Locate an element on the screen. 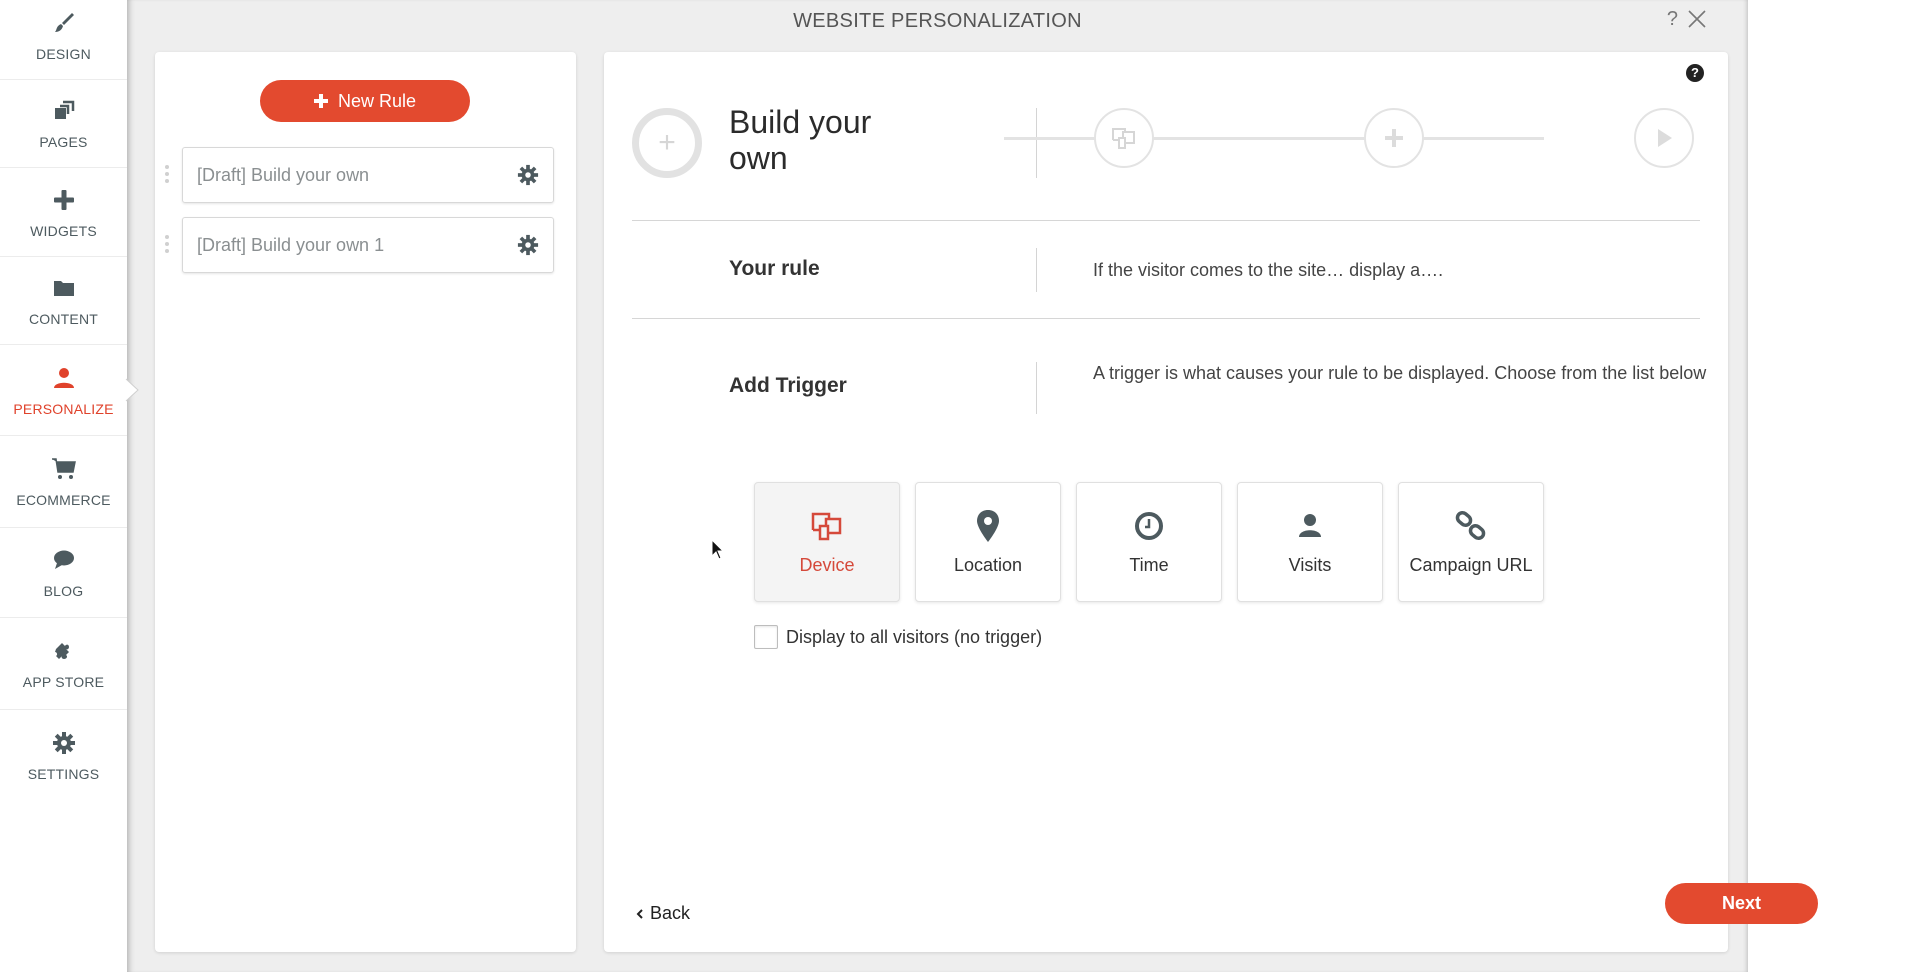 The image size is (1920, 972). speech-bubble-icon is located at coordinates (64, 560).